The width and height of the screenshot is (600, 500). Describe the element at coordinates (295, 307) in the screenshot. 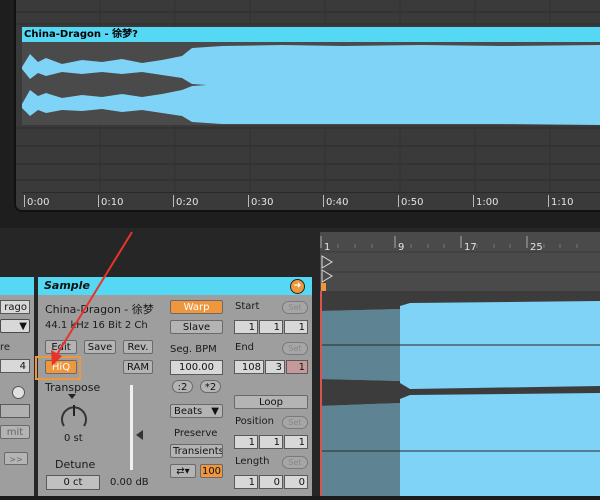

I see `start-set-button: Set` at that location.